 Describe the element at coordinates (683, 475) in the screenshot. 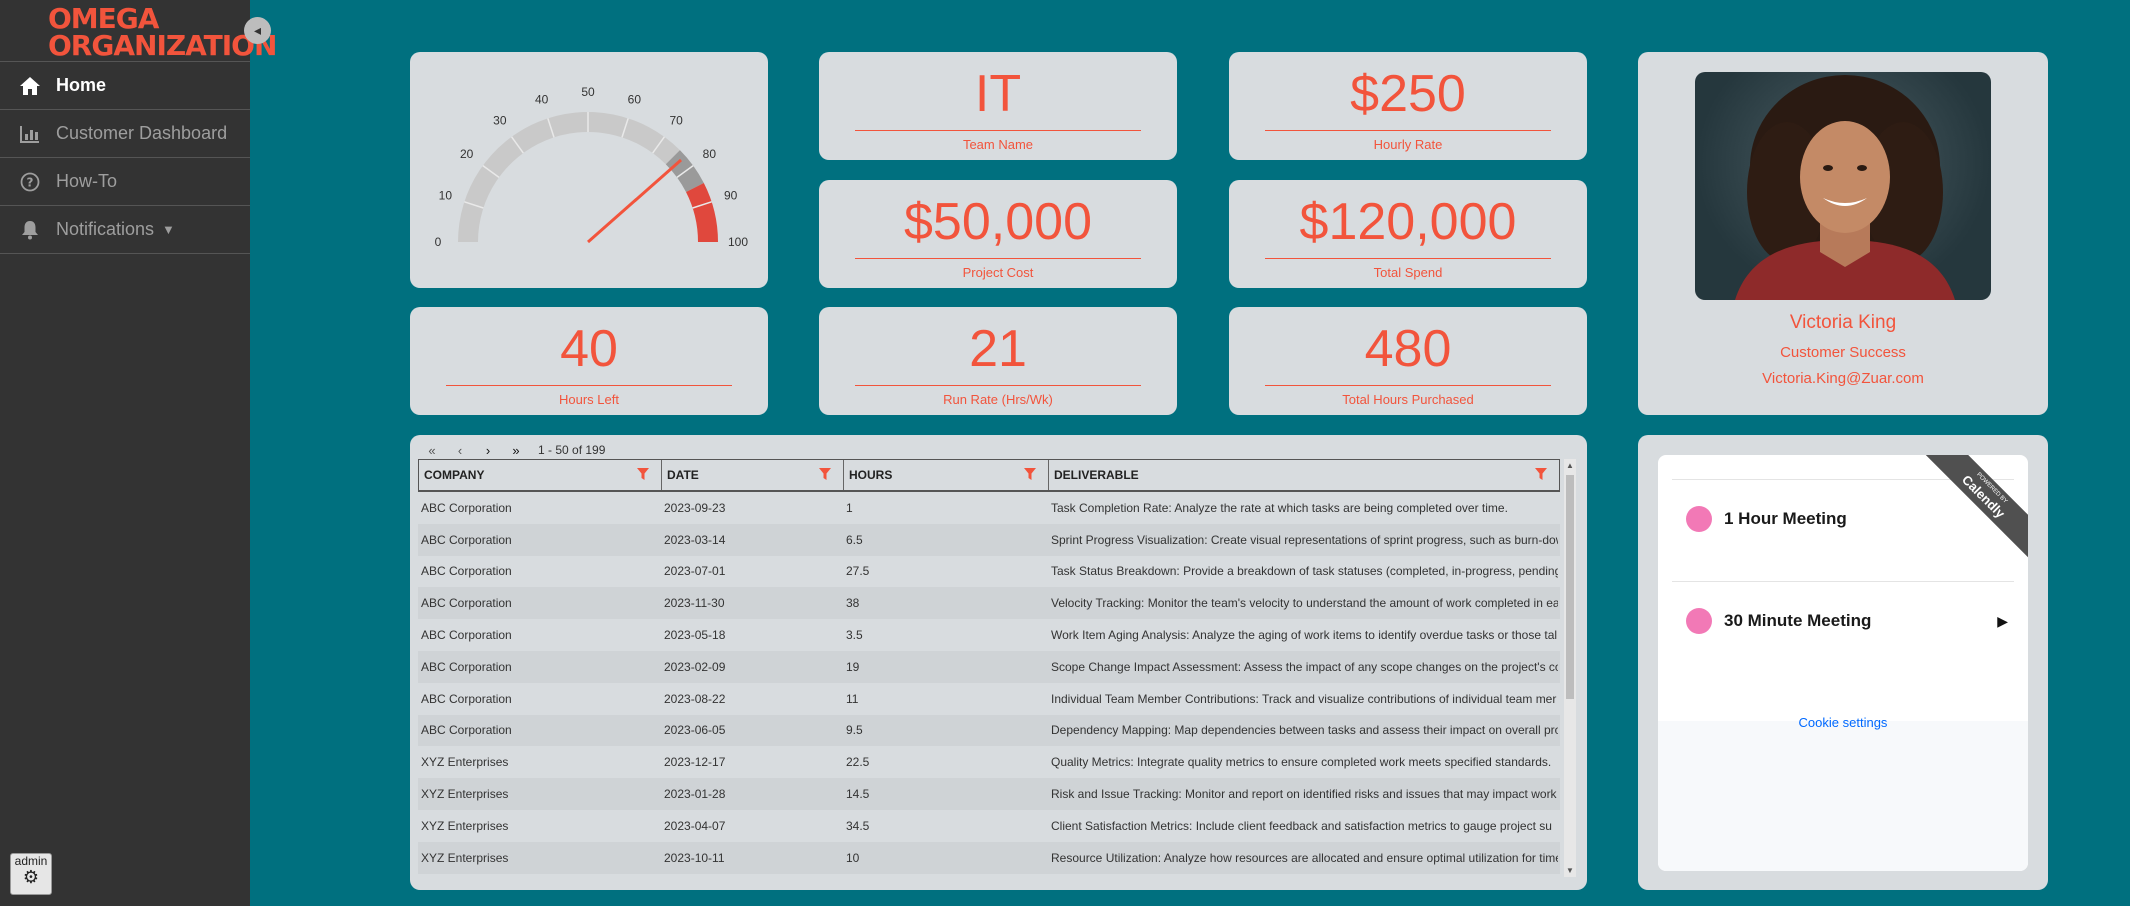

I see `column-label: DATE` at that location.